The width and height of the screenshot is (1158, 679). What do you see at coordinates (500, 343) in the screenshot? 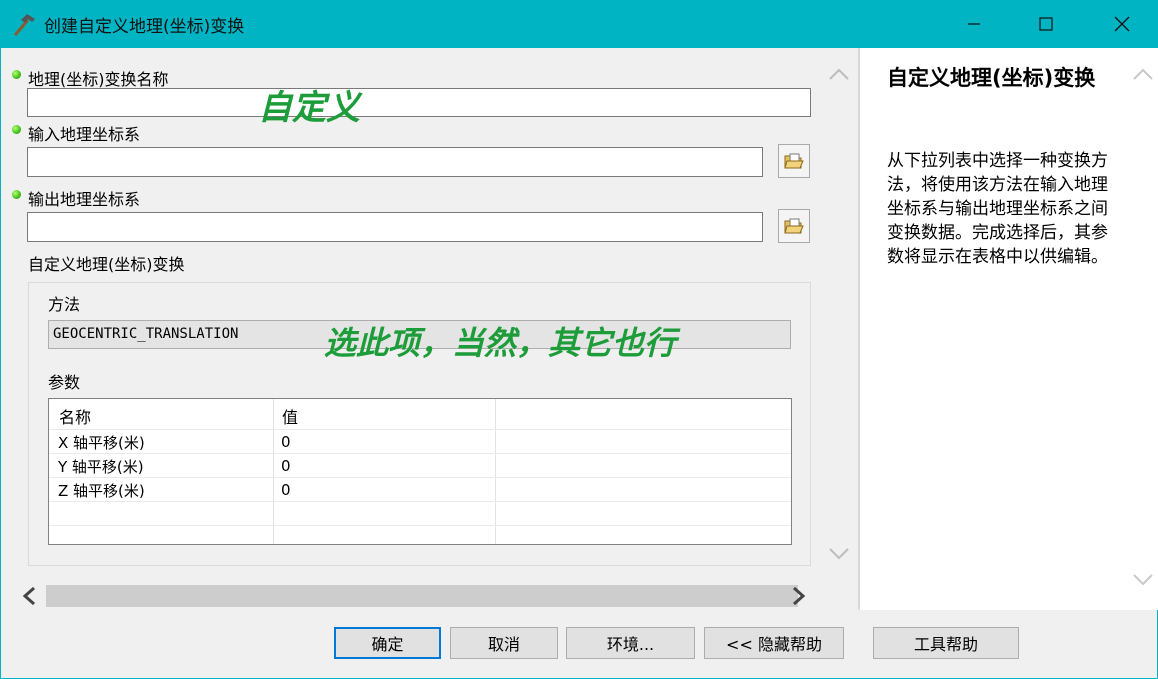
I see `annotation-method-note: 选此项，当然，其它也行` at bounding box center [500, 343].